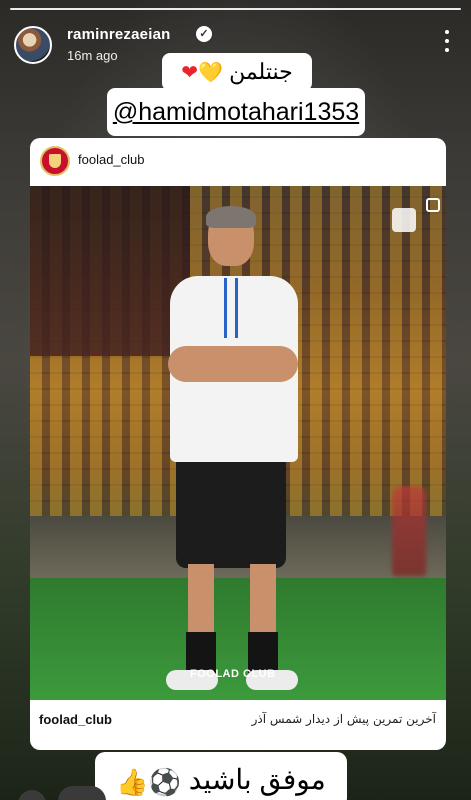 This screenshot has height=800, width=471. I want to click on coach-shorts, so click(231, 513).